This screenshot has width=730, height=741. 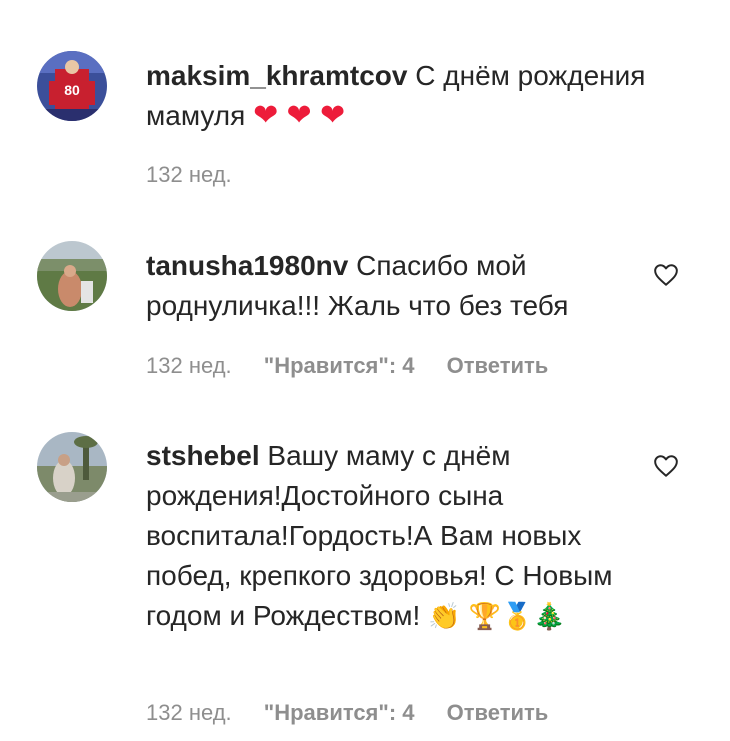 What do you see at coordinates (276, 75) in the screenshot?
I see `comment-username: maksim_khramtcov` at bounding box center [276, 75].